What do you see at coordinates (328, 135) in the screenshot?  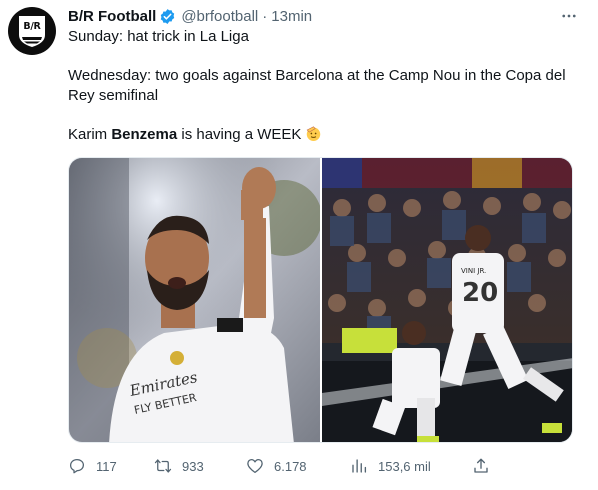 I see `tweet-text-line: Karim Benzema is having a WEEK` at bounding box center [328, 135].